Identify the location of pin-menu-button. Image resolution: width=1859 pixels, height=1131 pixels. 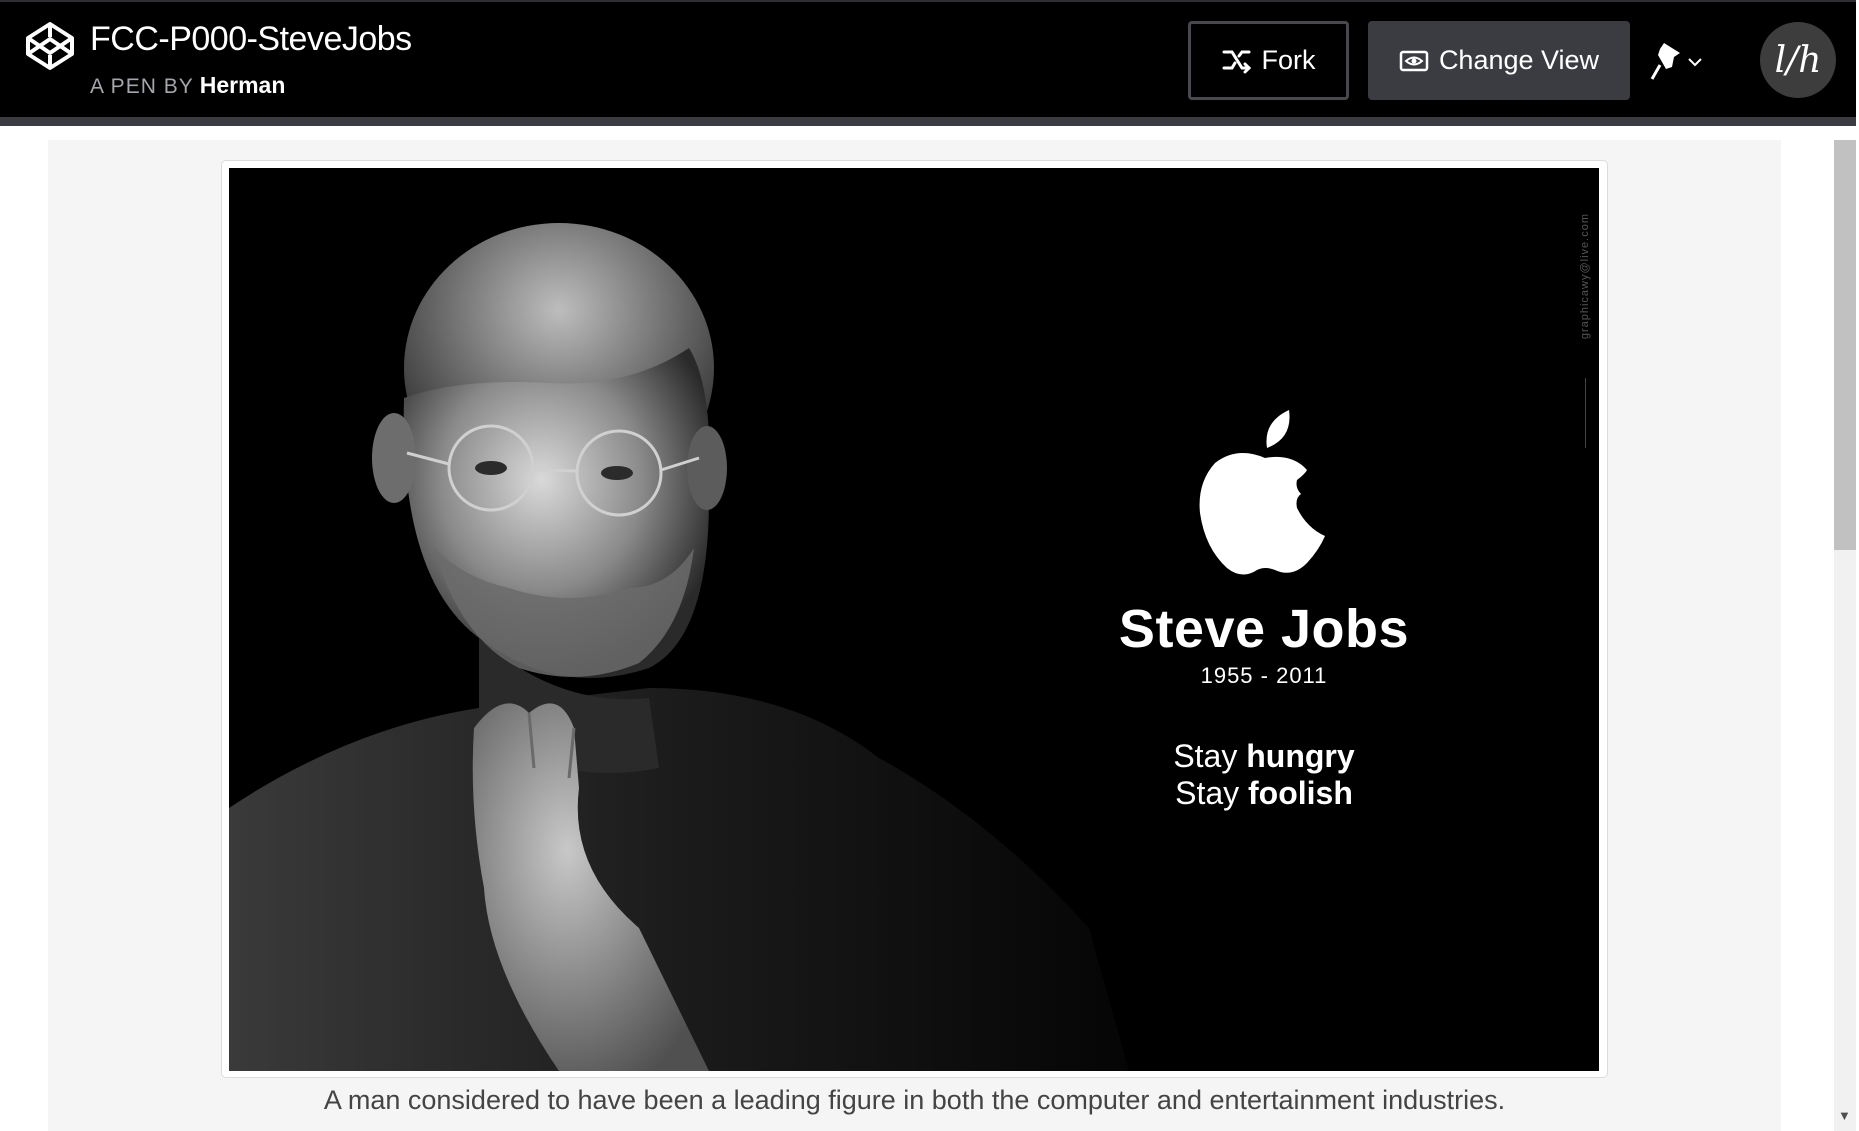
(1680, 61).